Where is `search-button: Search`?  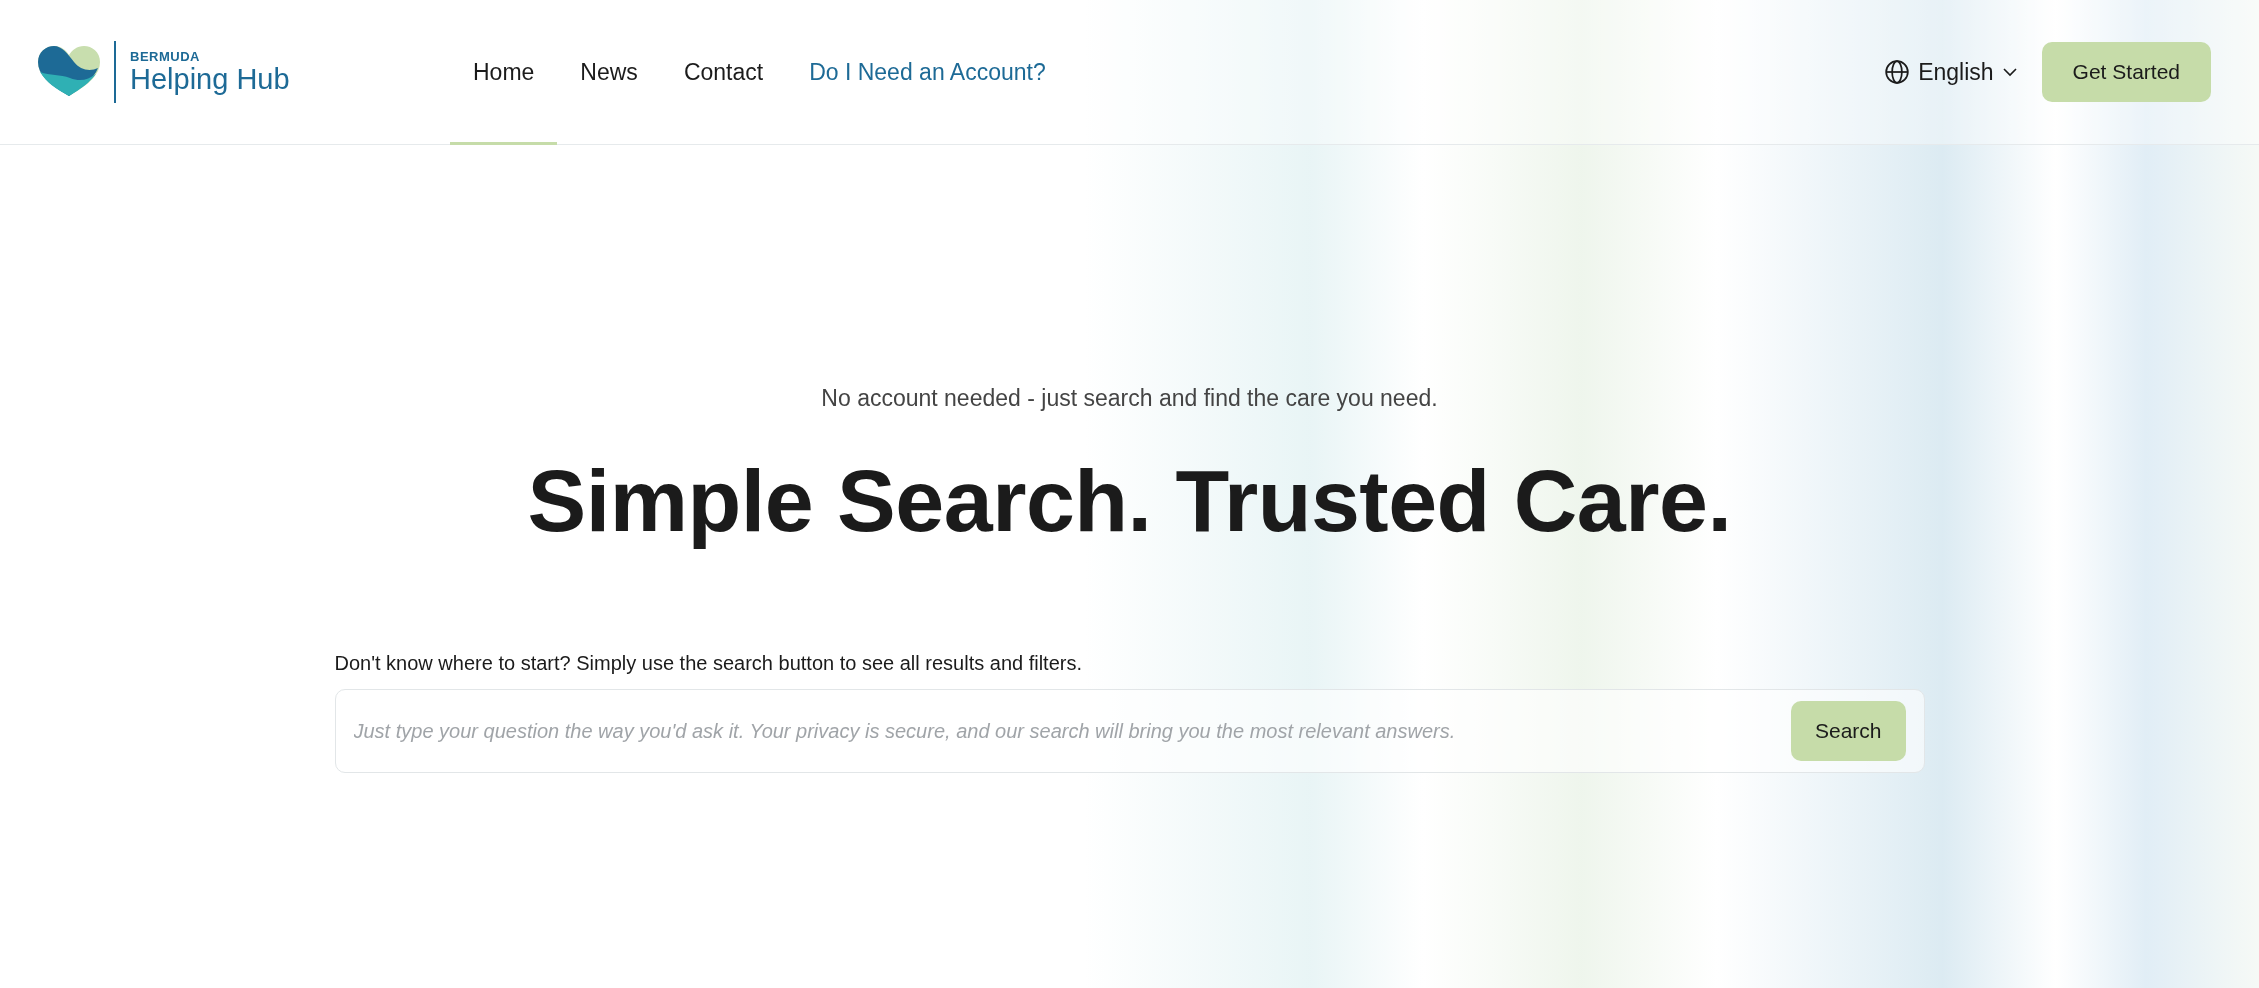 search-button: Search is located at coordinates (1848, 731).